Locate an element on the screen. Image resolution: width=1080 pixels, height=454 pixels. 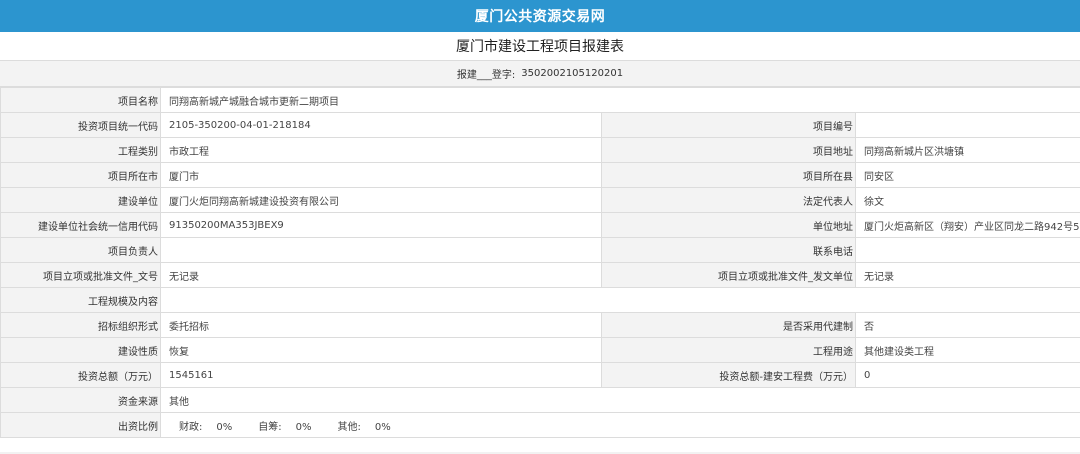
approval-issuer-label: 项目立项或批准文件_发文单位 is located at coordinates (728, 275).